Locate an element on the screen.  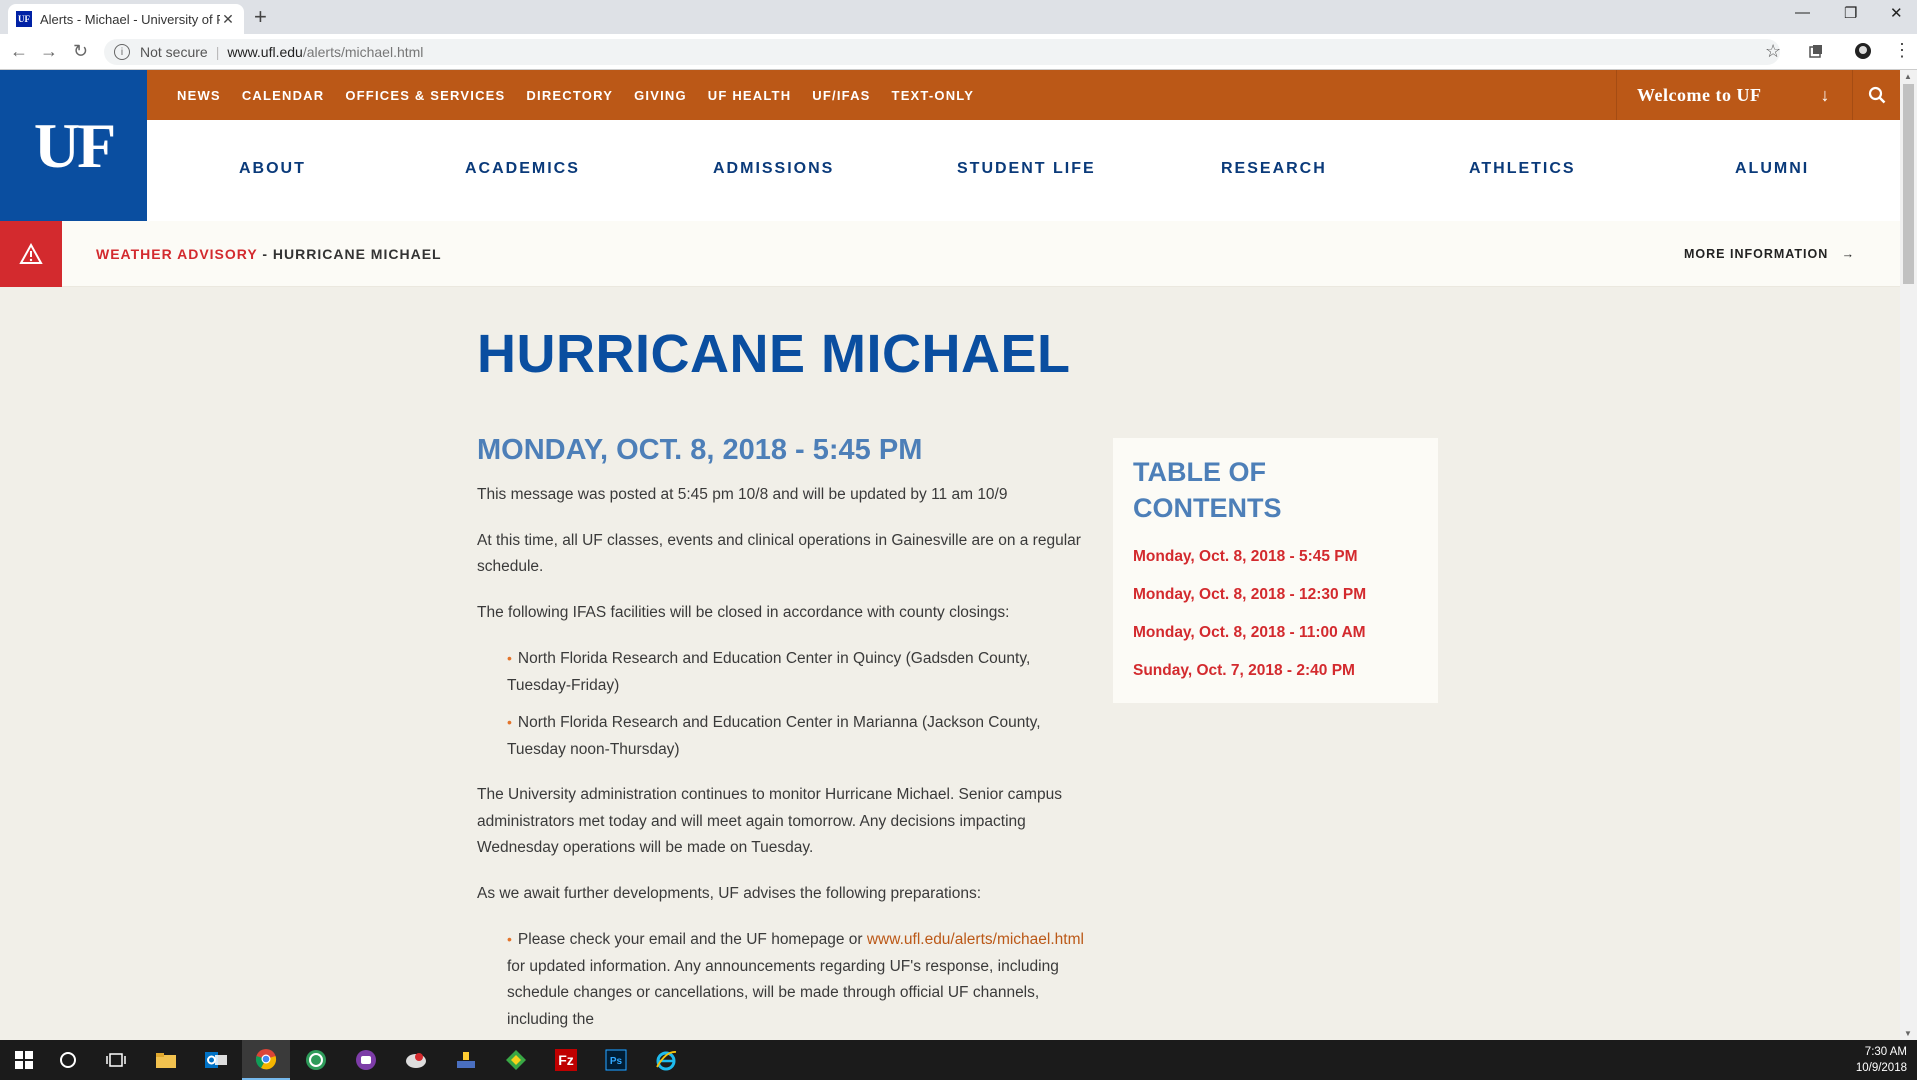
info-icon: i is located at coordinates (122, 52).